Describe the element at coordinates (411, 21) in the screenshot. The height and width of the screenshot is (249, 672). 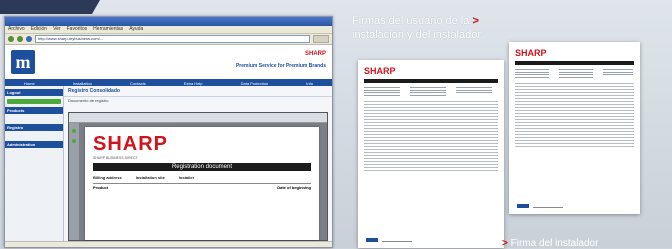
I see `caption-line-1: Firmas del usuario de la` at that location.